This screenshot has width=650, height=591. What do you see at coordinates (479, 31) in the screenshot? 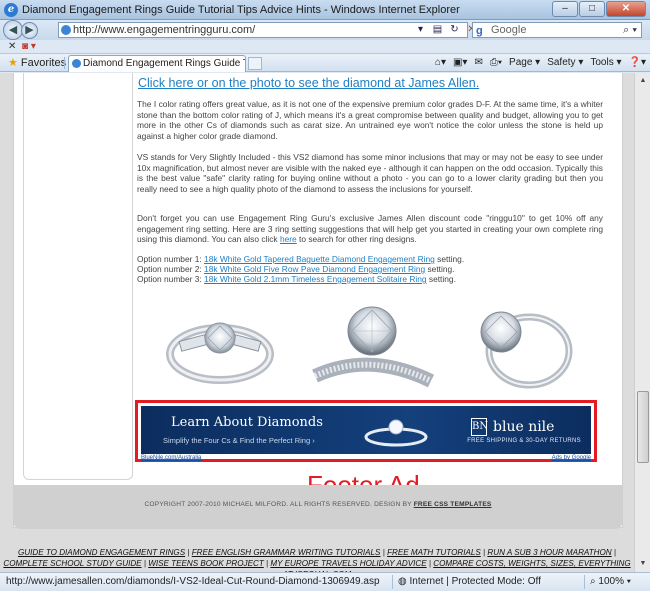
I see `google-icon: g` at bounding box center [479, 31].